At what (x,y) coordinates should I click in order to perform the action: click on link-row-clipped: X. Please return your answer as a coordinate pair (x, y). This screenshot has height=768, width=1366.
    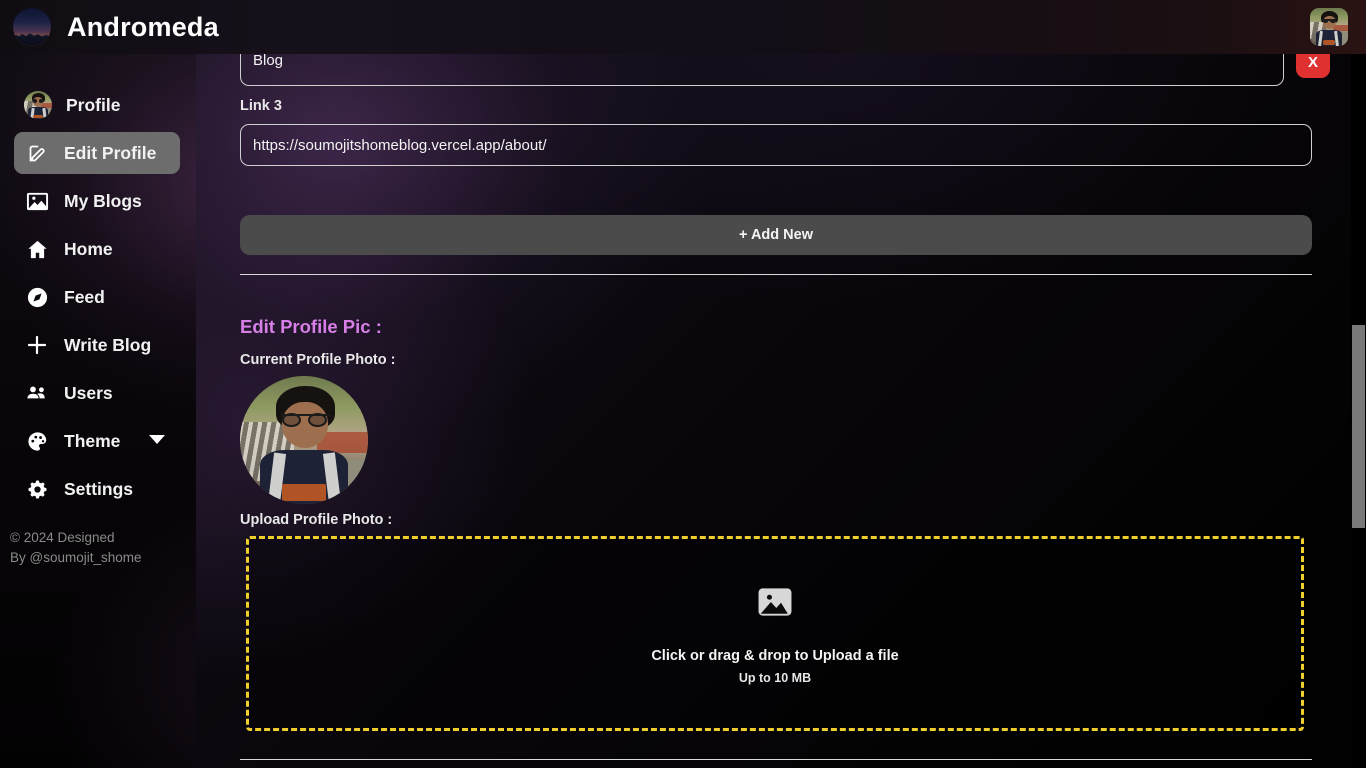
    Looking at the image, I should click on (785, 70).